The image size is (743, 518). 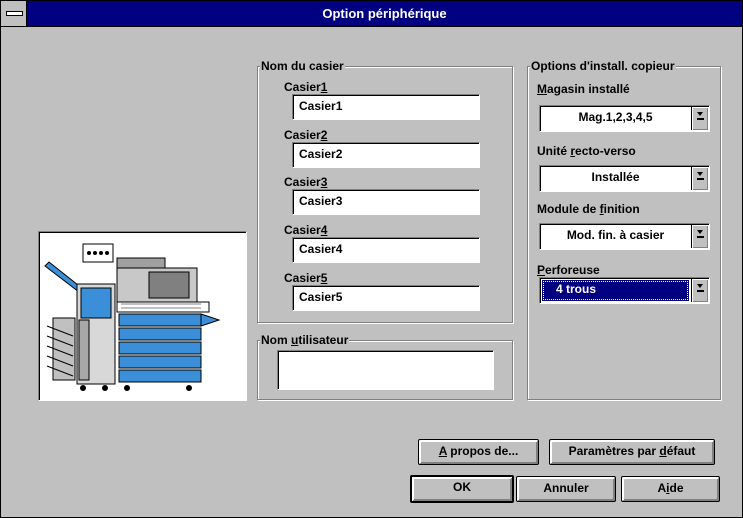 I want to click on window-title: Option périphérique, so click(x=384, y=13).